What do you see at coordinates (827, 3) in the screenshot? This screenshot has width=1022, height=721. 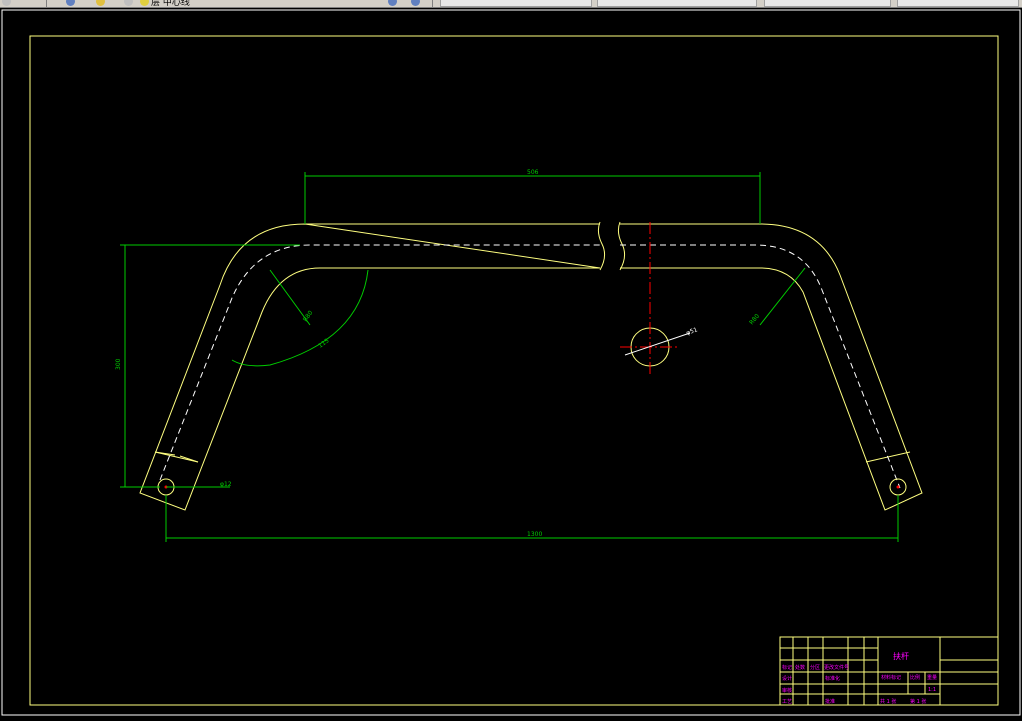 I see `lineweight-dropdown` at bounding box center [827, 3].